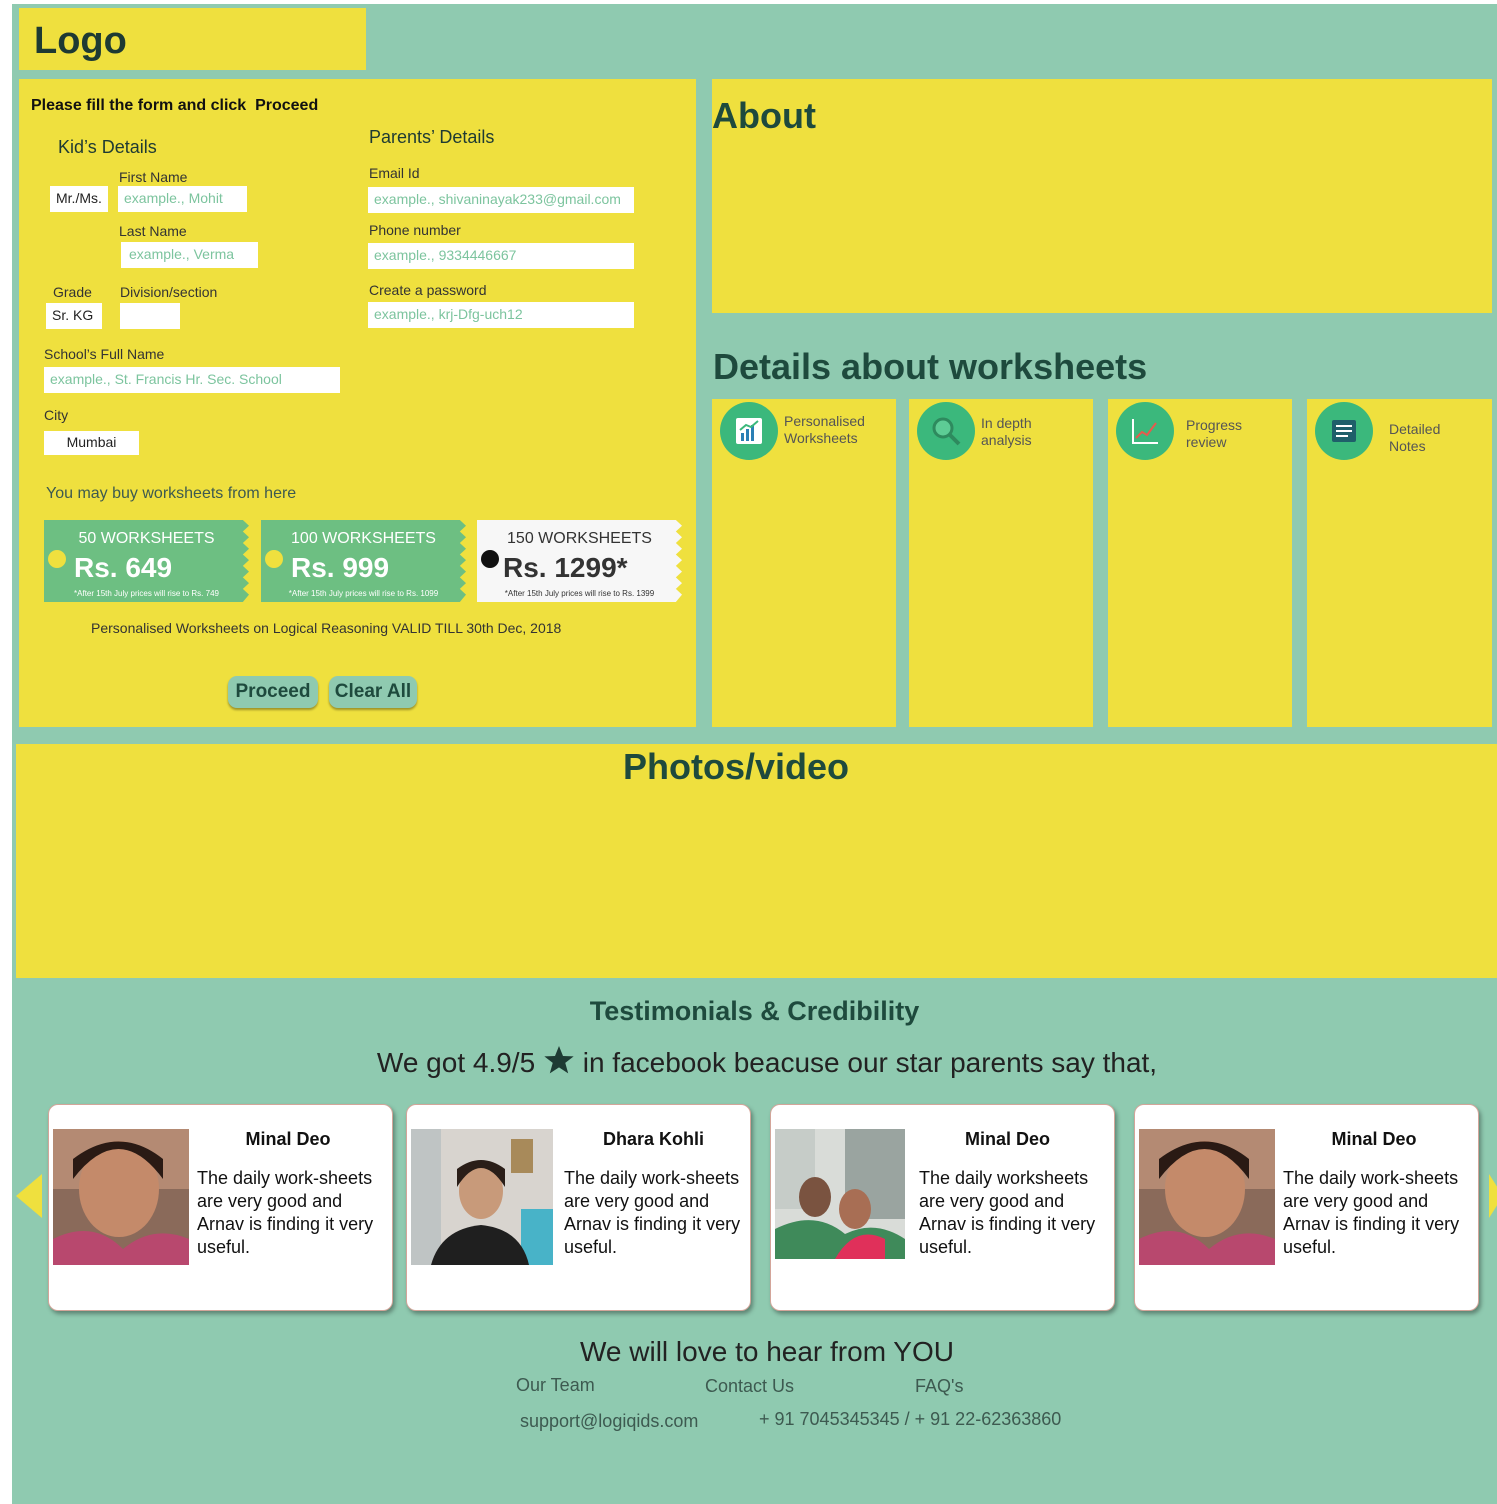 This screenshot has height=1504, width=1497. I want to click on last-name-input: example., Verma, so click(189, 255).